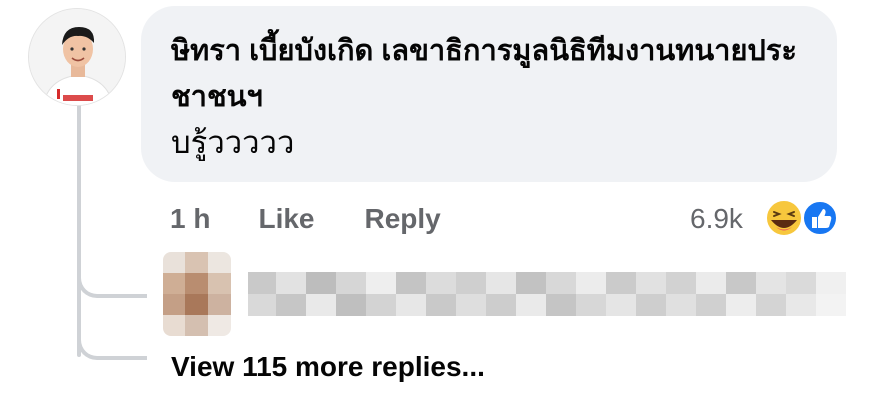 This screenshot has height=404, width=869. Describe the element at coordinates (286, 219) in the screenshot. I see `like-button: Like` at that location.